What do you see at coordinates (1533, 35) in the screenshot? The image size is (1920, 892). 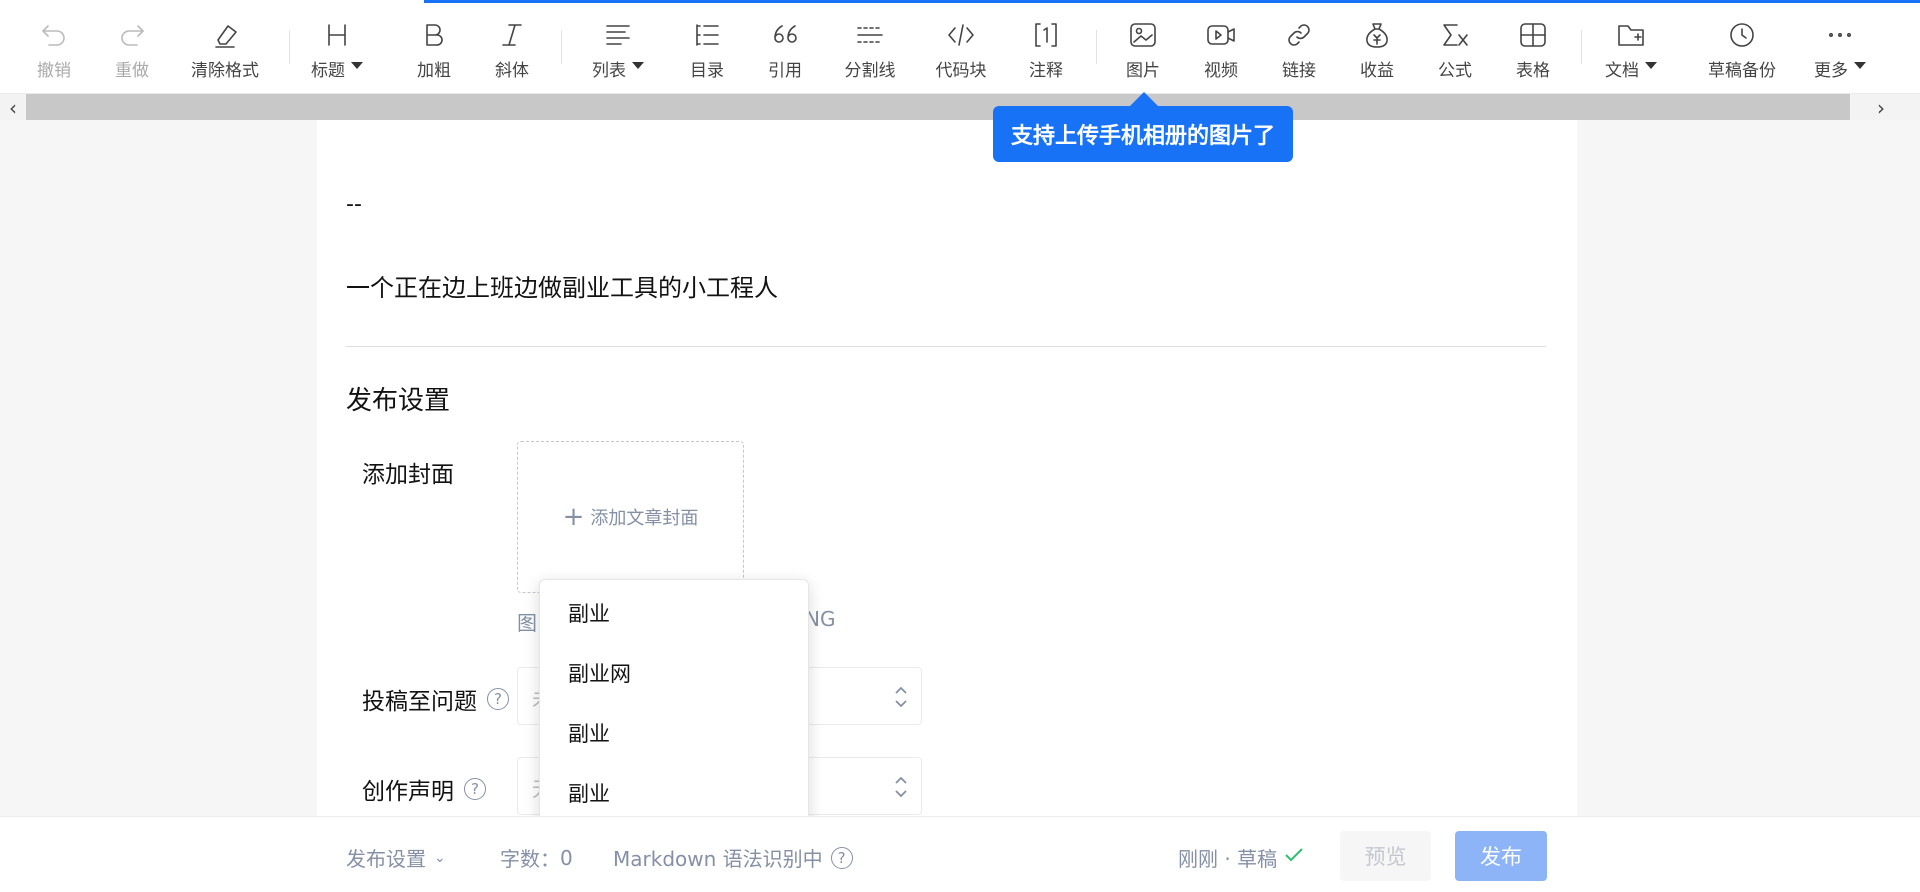 I see `table-icon` at bounding box center [1533, 35].